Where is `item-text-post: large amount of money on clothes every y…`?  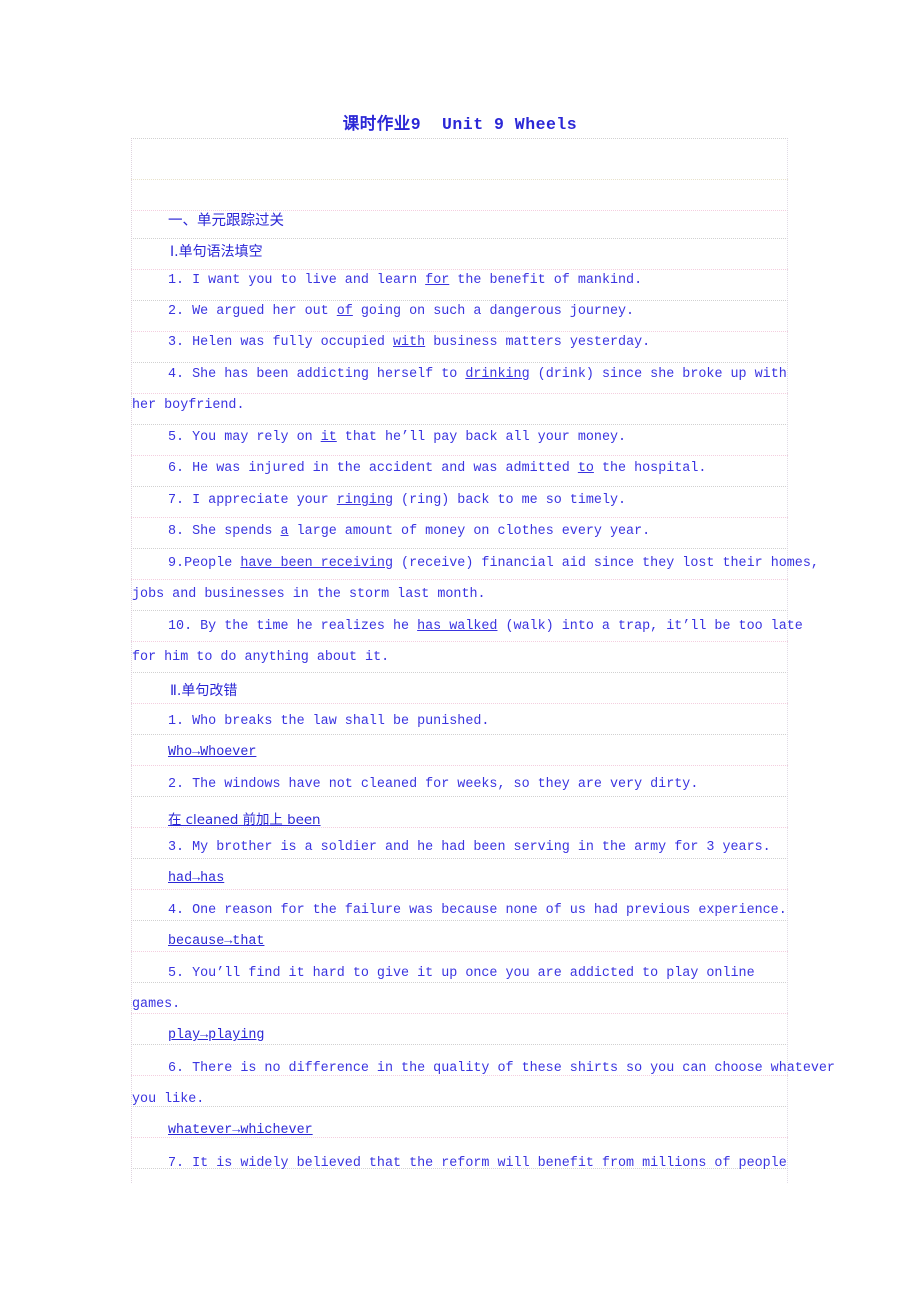 item-text-post: large amount of money on clothes every y… is located at coordinates (469, 531).